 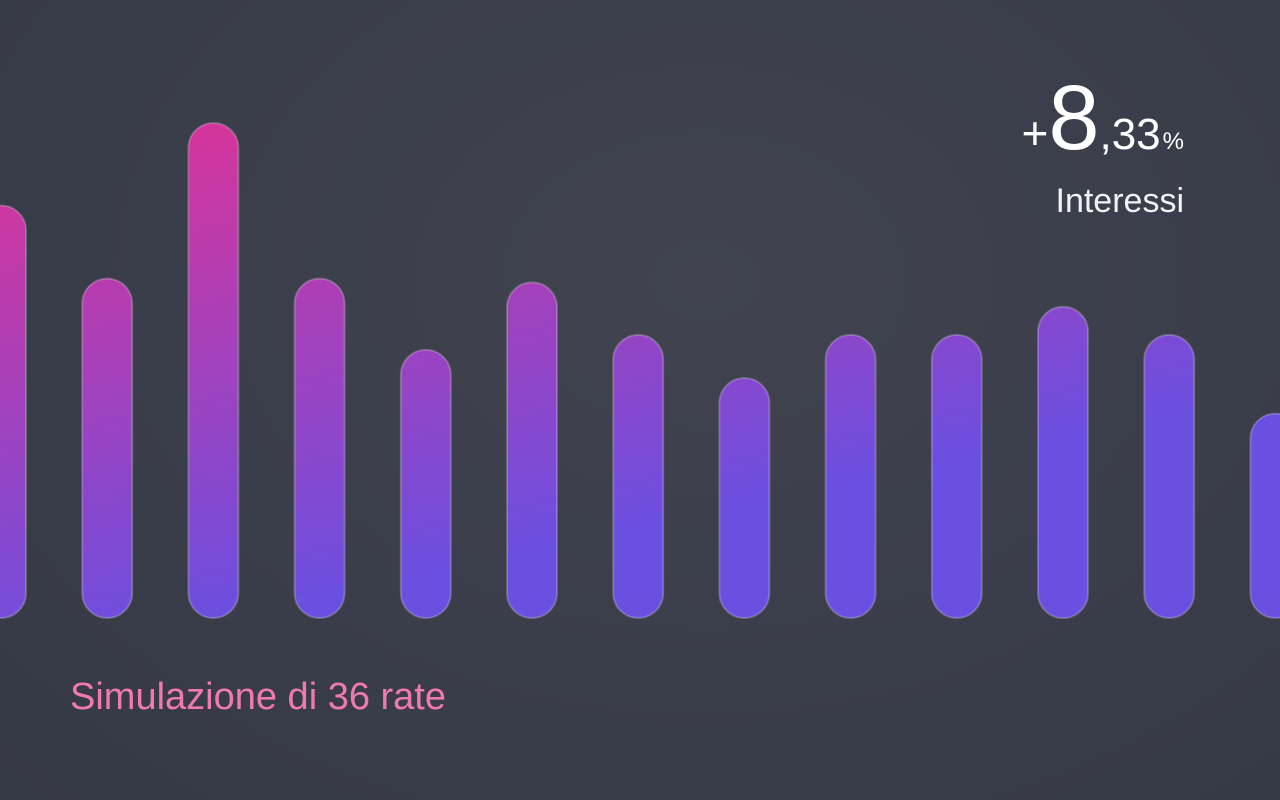 What do you see at coordinates (1173, 141) in the screenshot?
I see `kpi-percent-unit: %` at bounding box center [1173, 141].